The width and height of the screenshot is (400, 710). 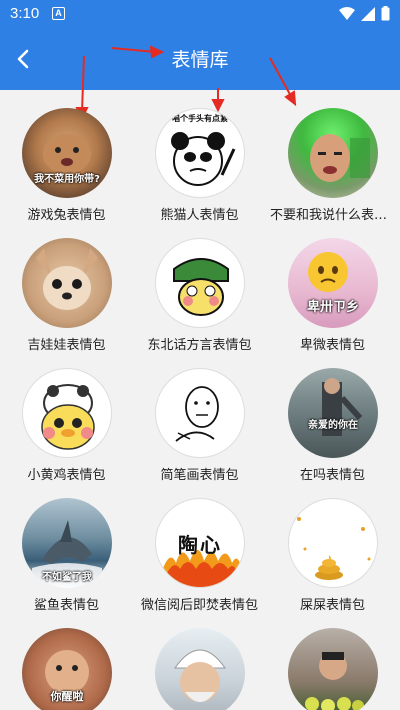 I want to click on sticker-item-wechat-burn-after-read: 陶心 微信阅后即焚表情包, so click(x=199, y=546).